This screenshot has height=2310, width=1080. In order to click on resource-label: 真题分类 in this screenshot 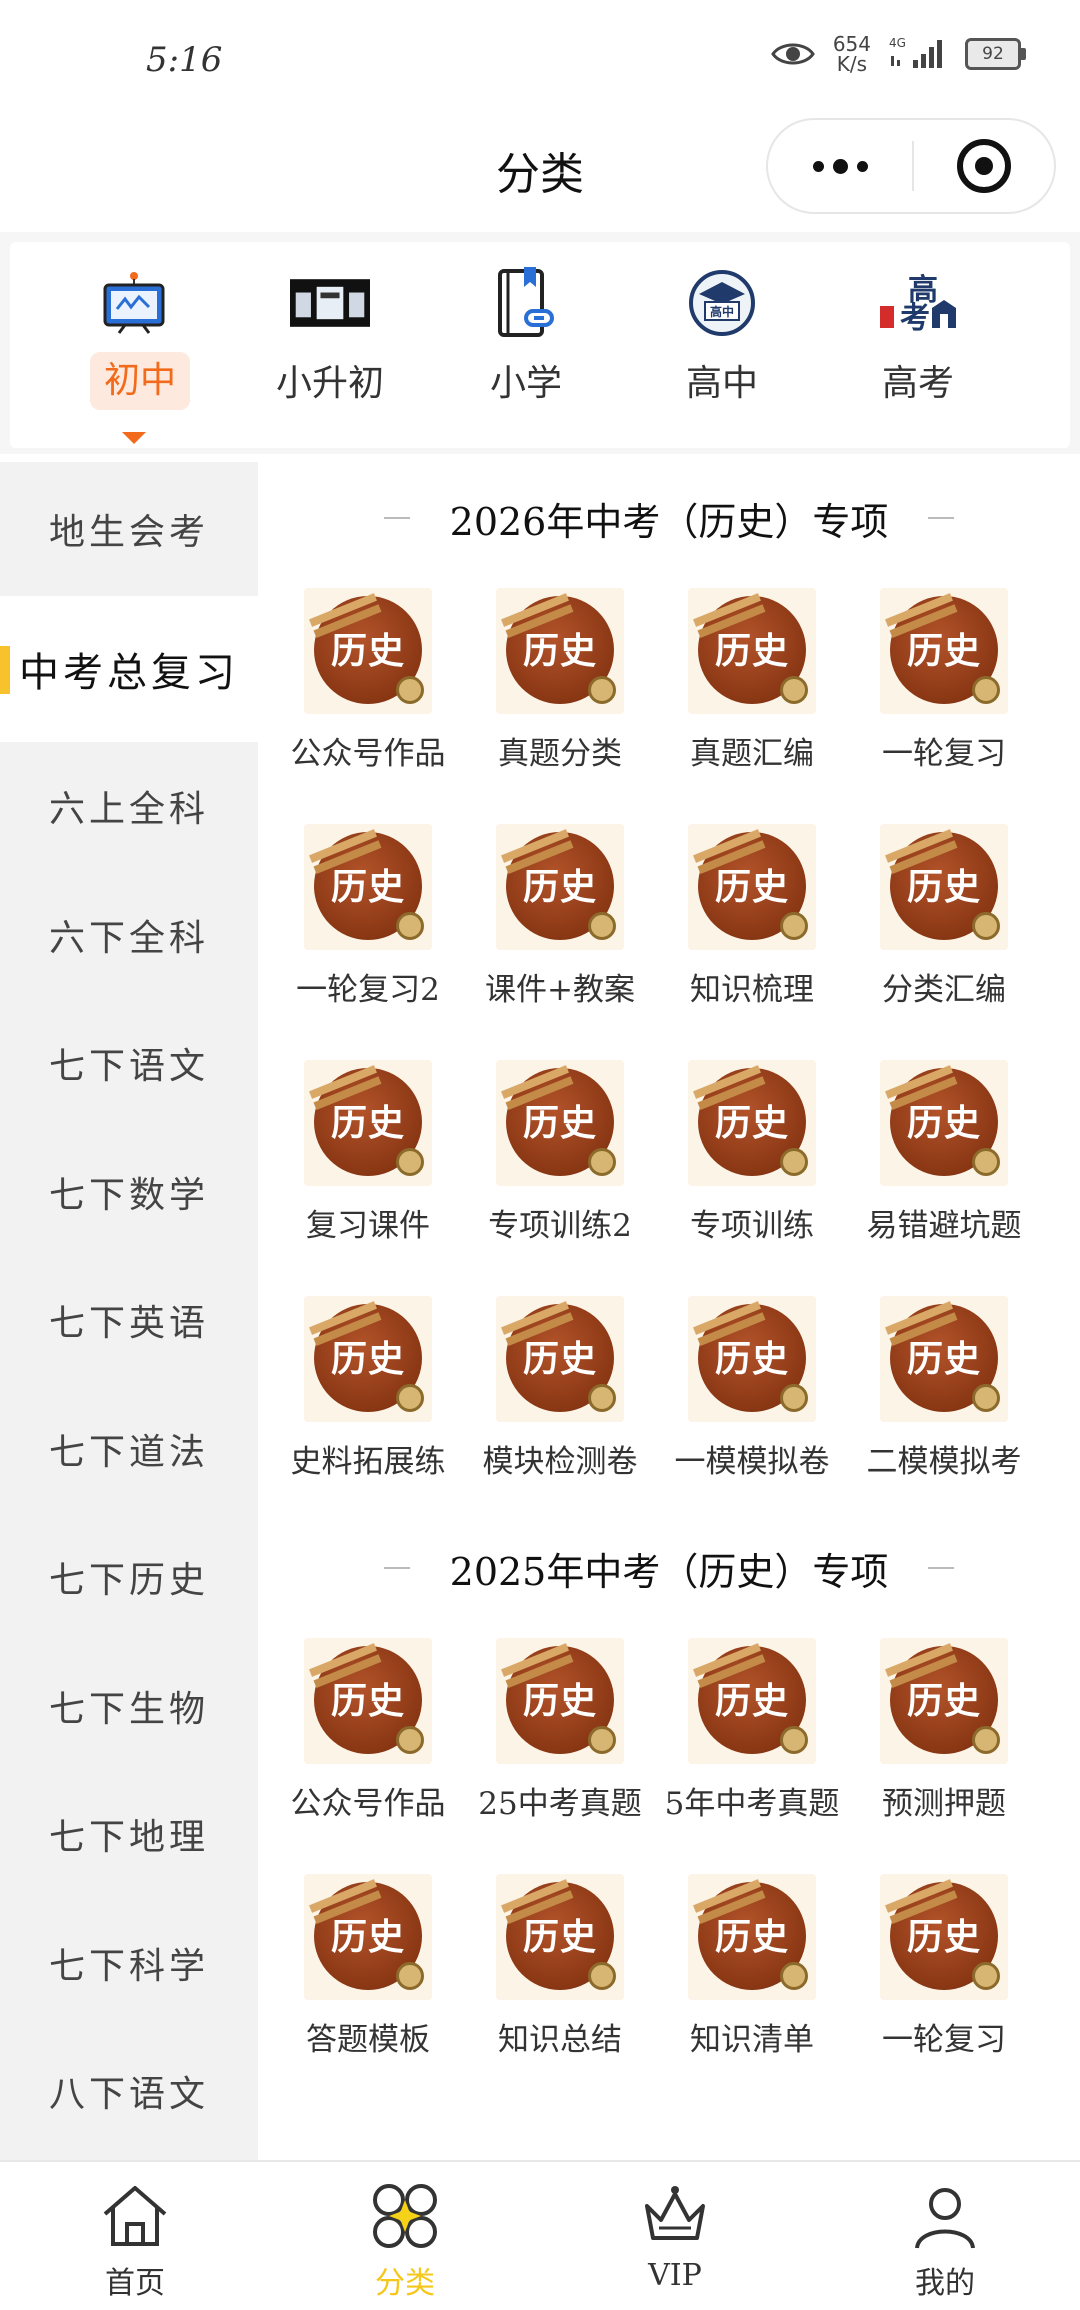, I will do `click(560, 754)`.